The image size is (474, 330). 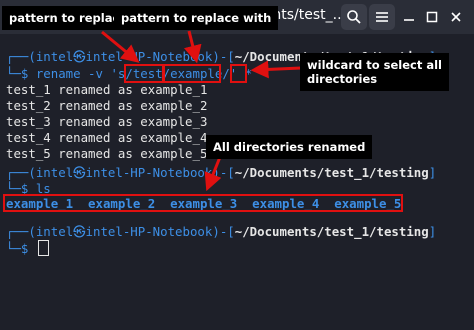 What do you see at coordinates (196, 18) in the screenshot?
I see `callout-pattern-to-replace-with: pattern to replace with` at bounding box center [196, 18].